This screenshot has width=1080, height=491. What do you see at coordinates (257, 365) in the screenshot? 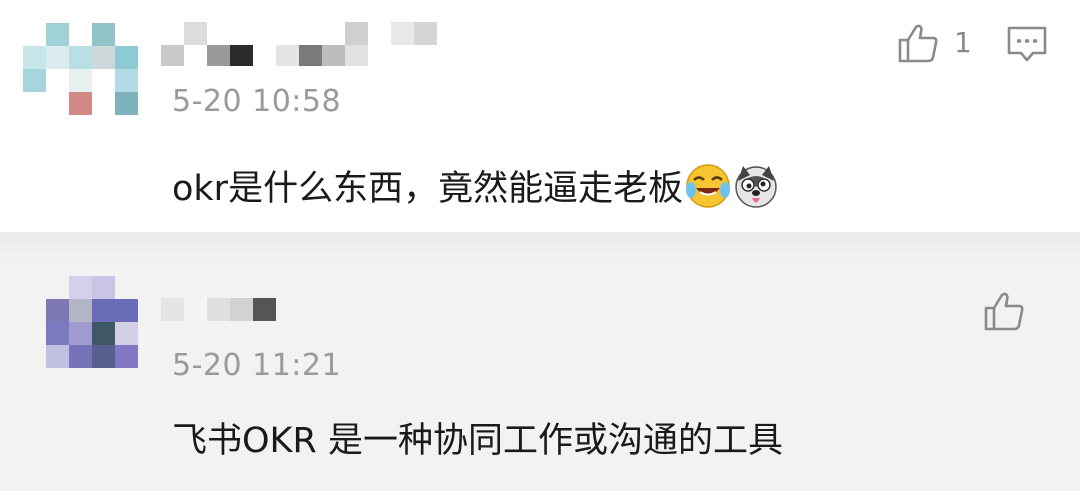
I see `comment-time: 5-20 11:21` at bounding box center [257, 365].